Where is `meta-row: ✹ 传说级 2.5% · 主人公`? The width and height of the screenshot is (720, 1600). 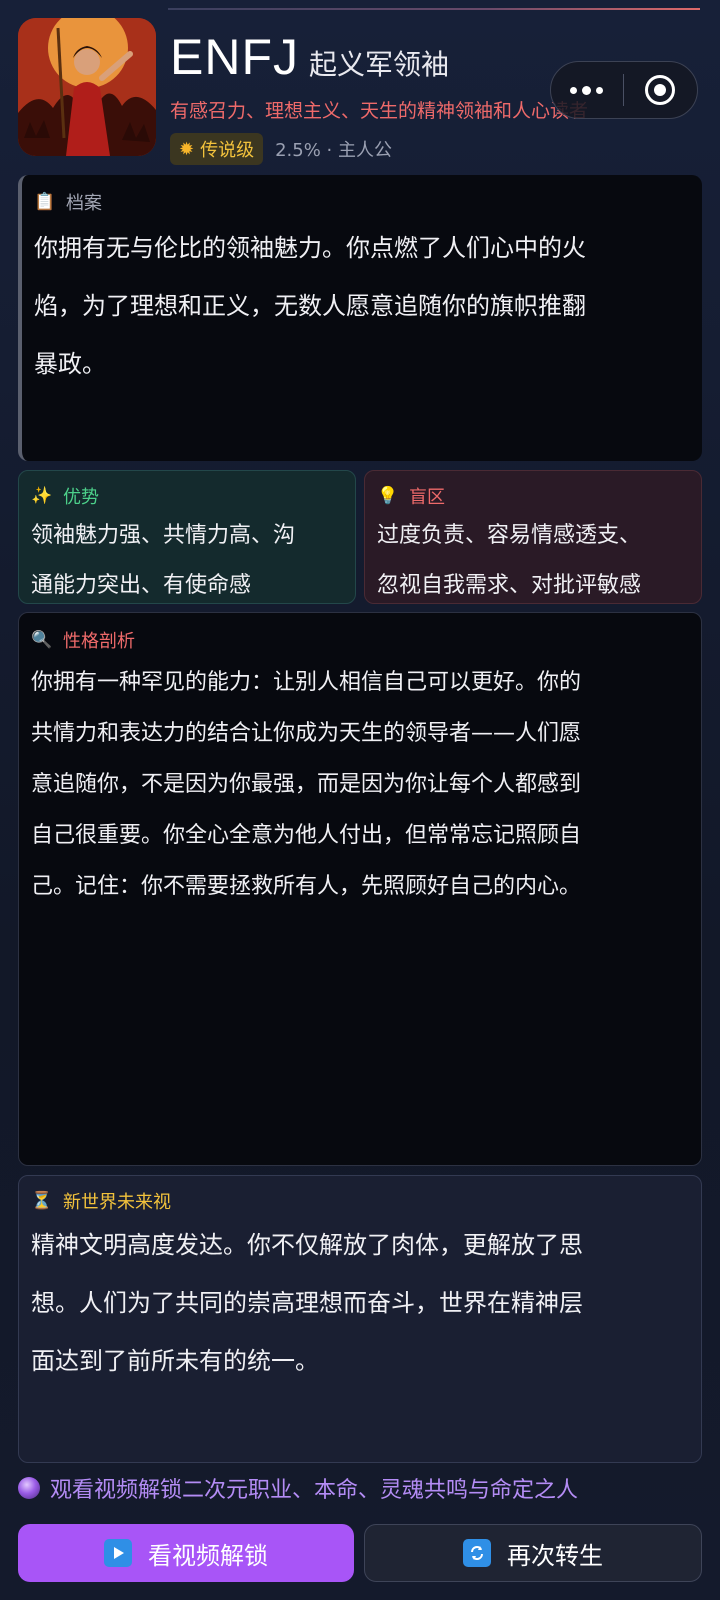 meta-row: ✹ 传说级 2.5% · 主人公 is located at coordinates (281, 149).